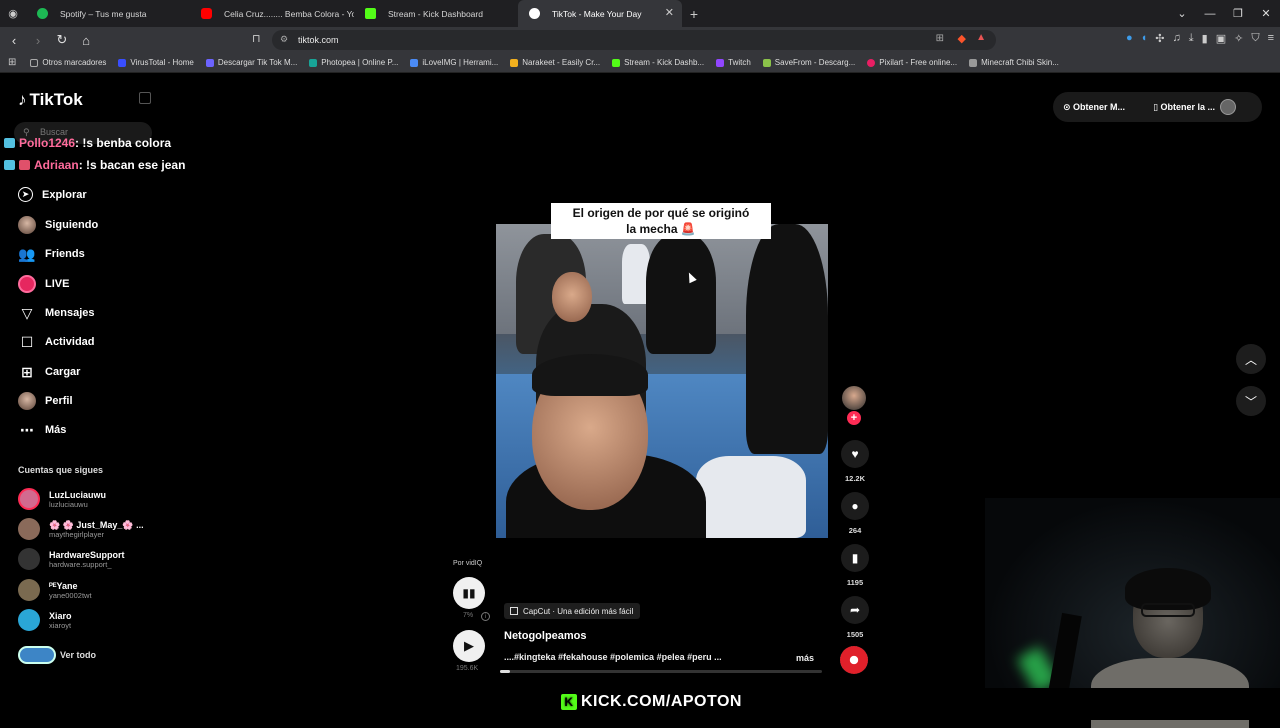  What do you see at coordinates (370, 13) in the screenshot?
I see `kick-icon` at bounding box center [370, 13].